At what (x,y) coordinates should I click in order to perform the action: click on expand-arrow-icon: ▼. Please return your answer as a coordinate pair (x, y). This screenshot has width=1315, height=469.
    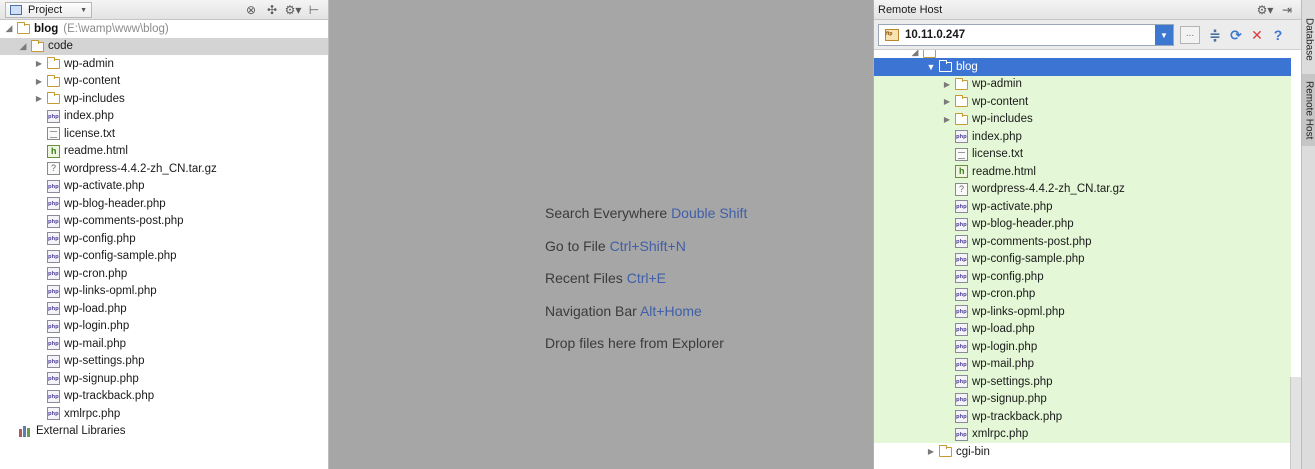
    Looking at the image, I should click on (931, 67).